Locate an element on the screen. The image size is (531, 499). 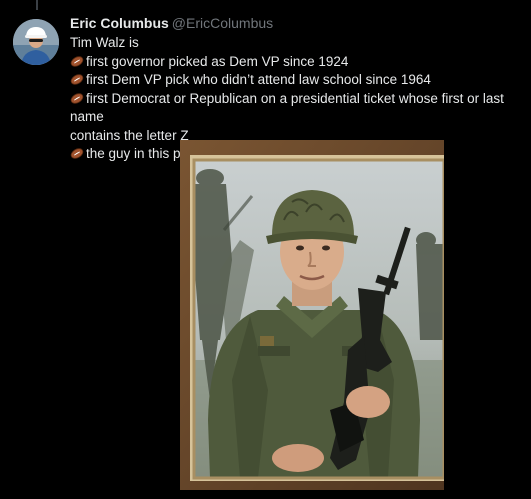
tweet-line-intro: Tim Walz is is located at coordinates (104, 42).